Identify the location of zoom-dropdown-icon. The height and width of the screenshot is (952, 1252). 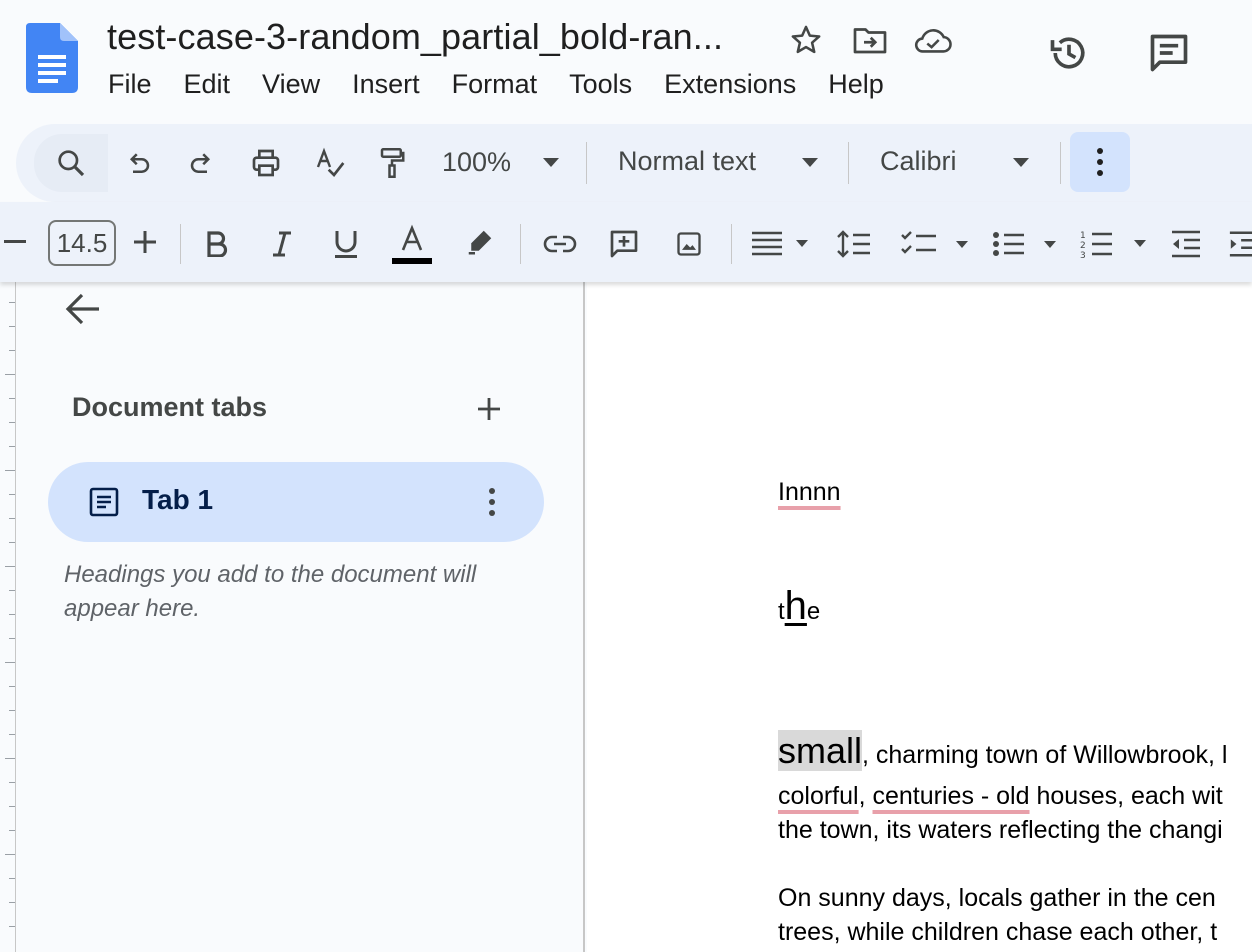
(551, 163).